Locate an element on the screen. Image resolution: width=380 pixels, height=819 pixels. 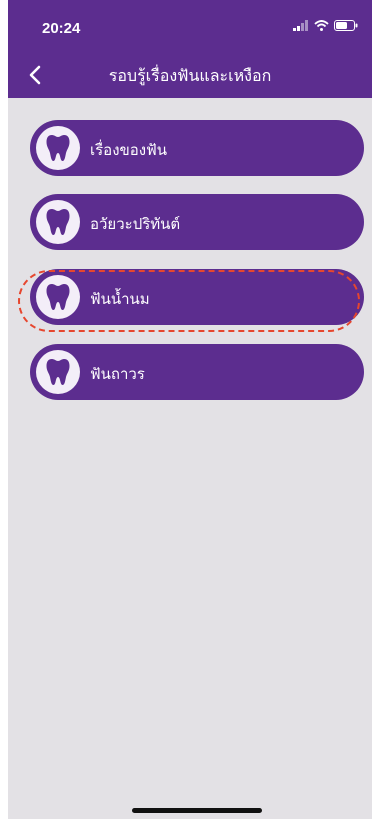
wifi-icon is located at coordinates (321, 25).